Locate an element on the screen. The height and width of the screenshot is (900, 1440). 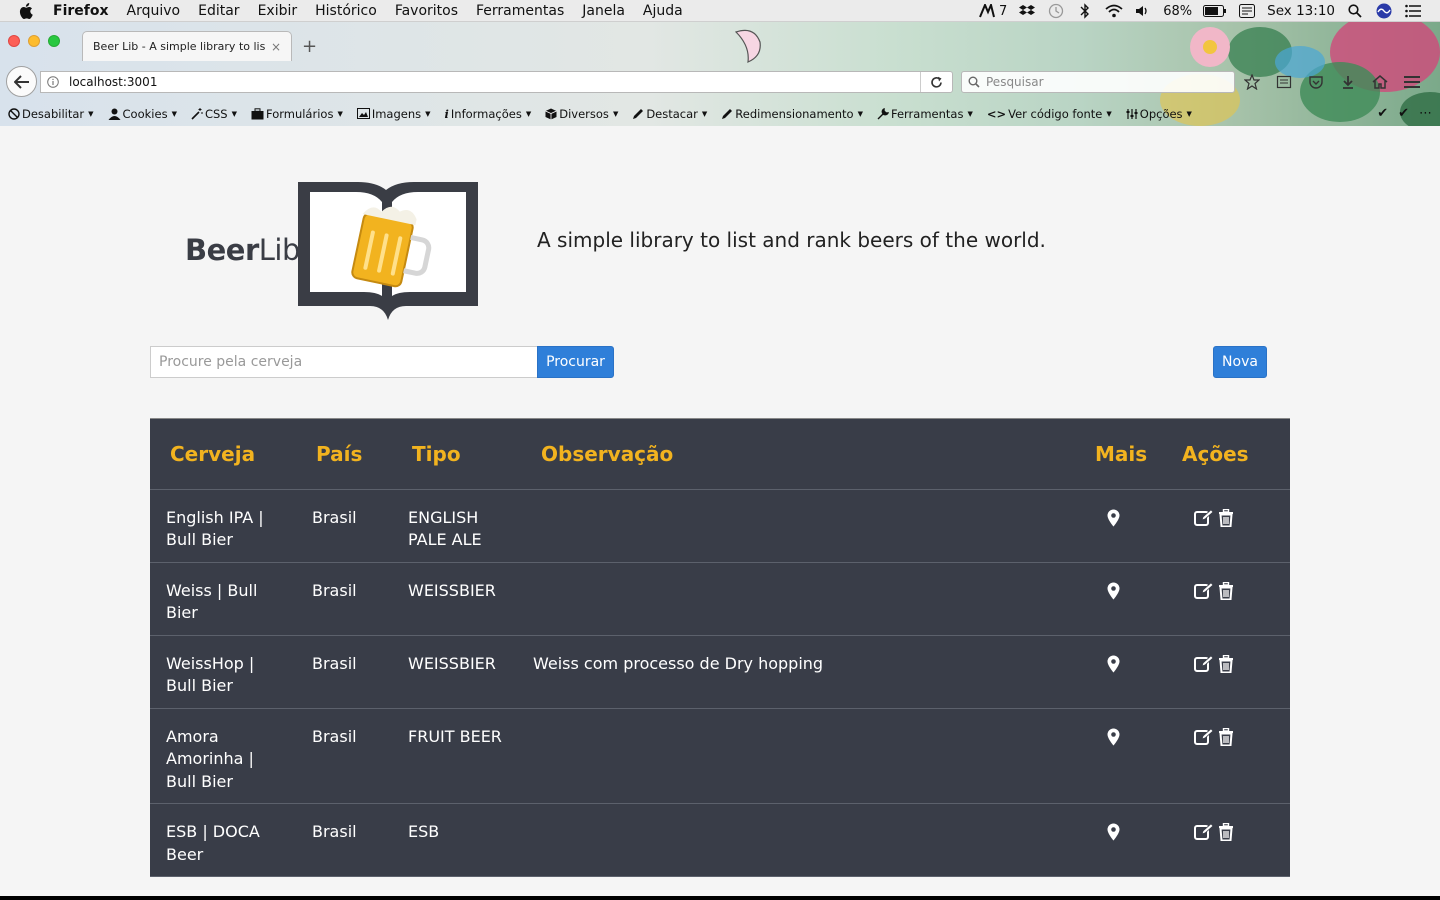
back-button is located at coordinates (21, 81).